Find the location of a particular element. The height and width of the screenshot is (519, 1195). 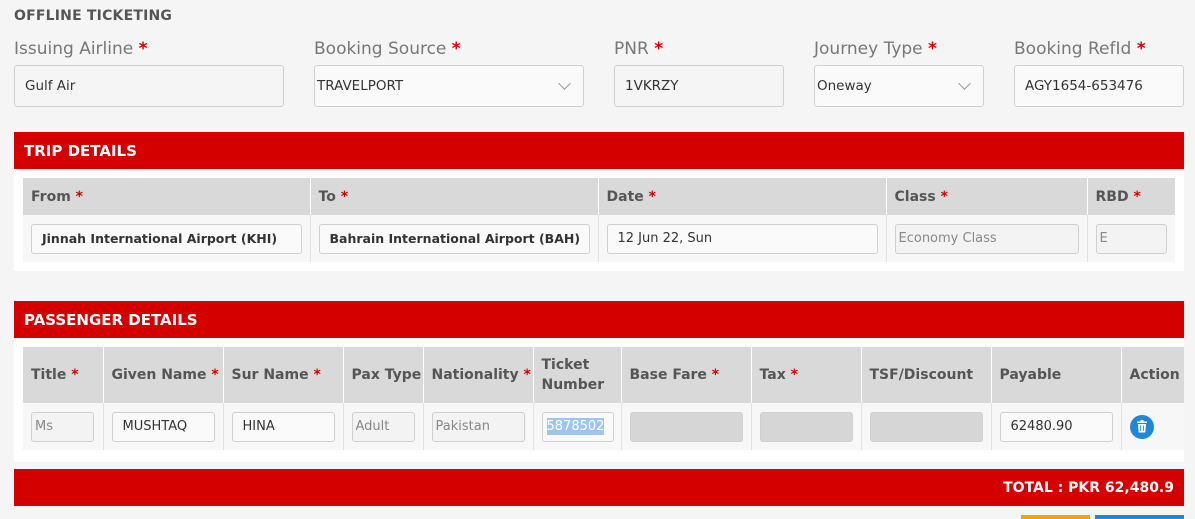

col-rbd: RBD * is located at coordinates (1131, 196).